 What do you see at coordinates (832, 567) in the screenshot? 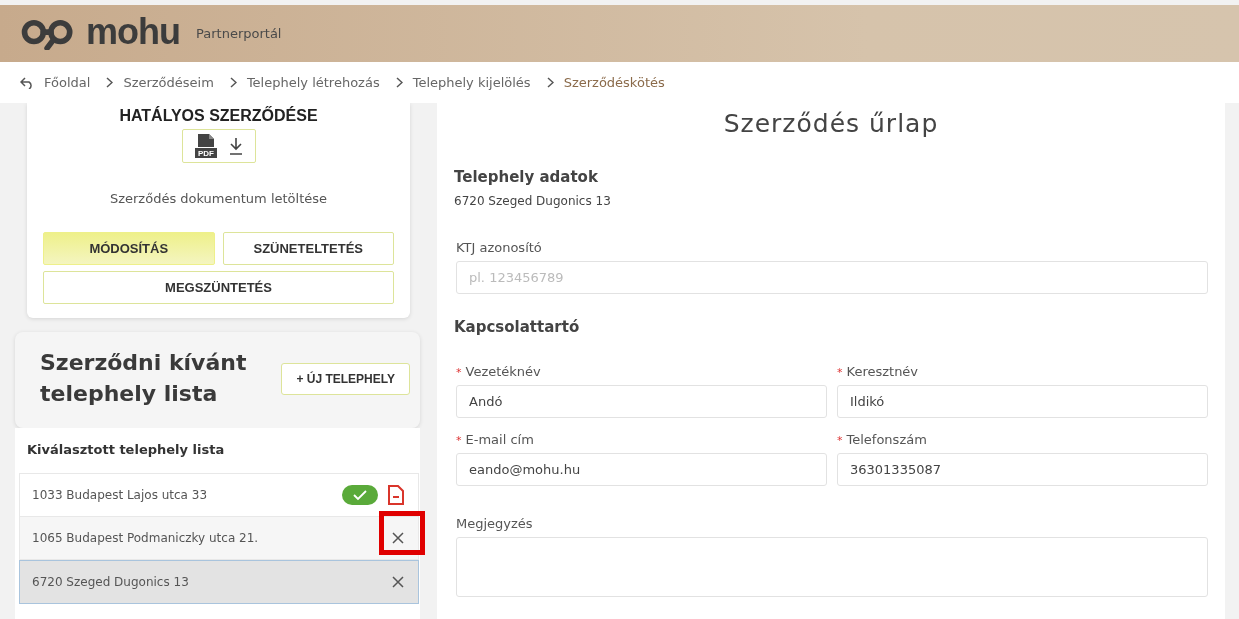
I see `note-field` at bounding box center [832, 567].